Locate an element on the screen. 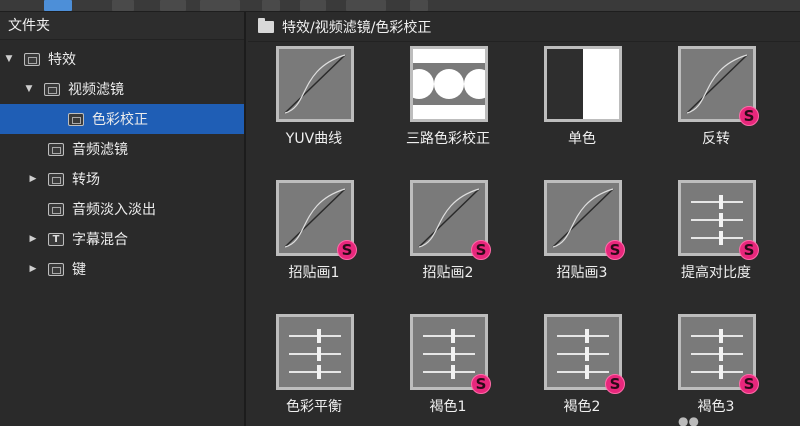  breadcrumb-path: 特效/视频滤镜/色彩校正 is located at coordinates (357, 27).